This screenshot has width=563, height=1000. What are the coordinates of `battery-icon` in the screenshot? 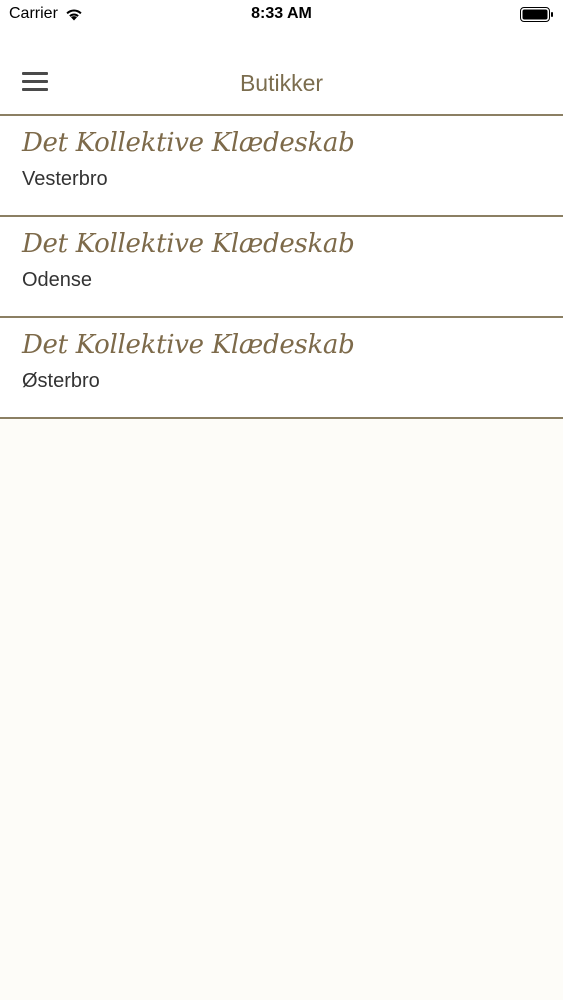 It's located at (536, 14).